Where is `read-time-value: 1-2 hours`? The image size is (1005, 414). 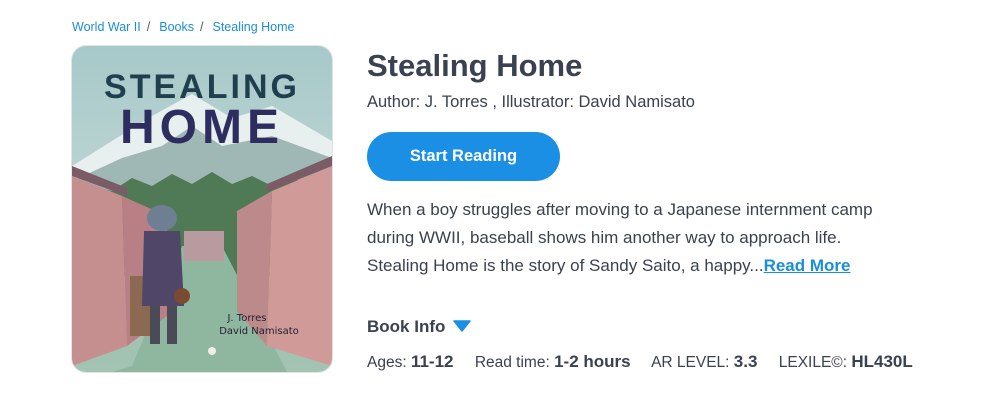 read-time-value: 1-2 hours is located at coordinates (592, 361).